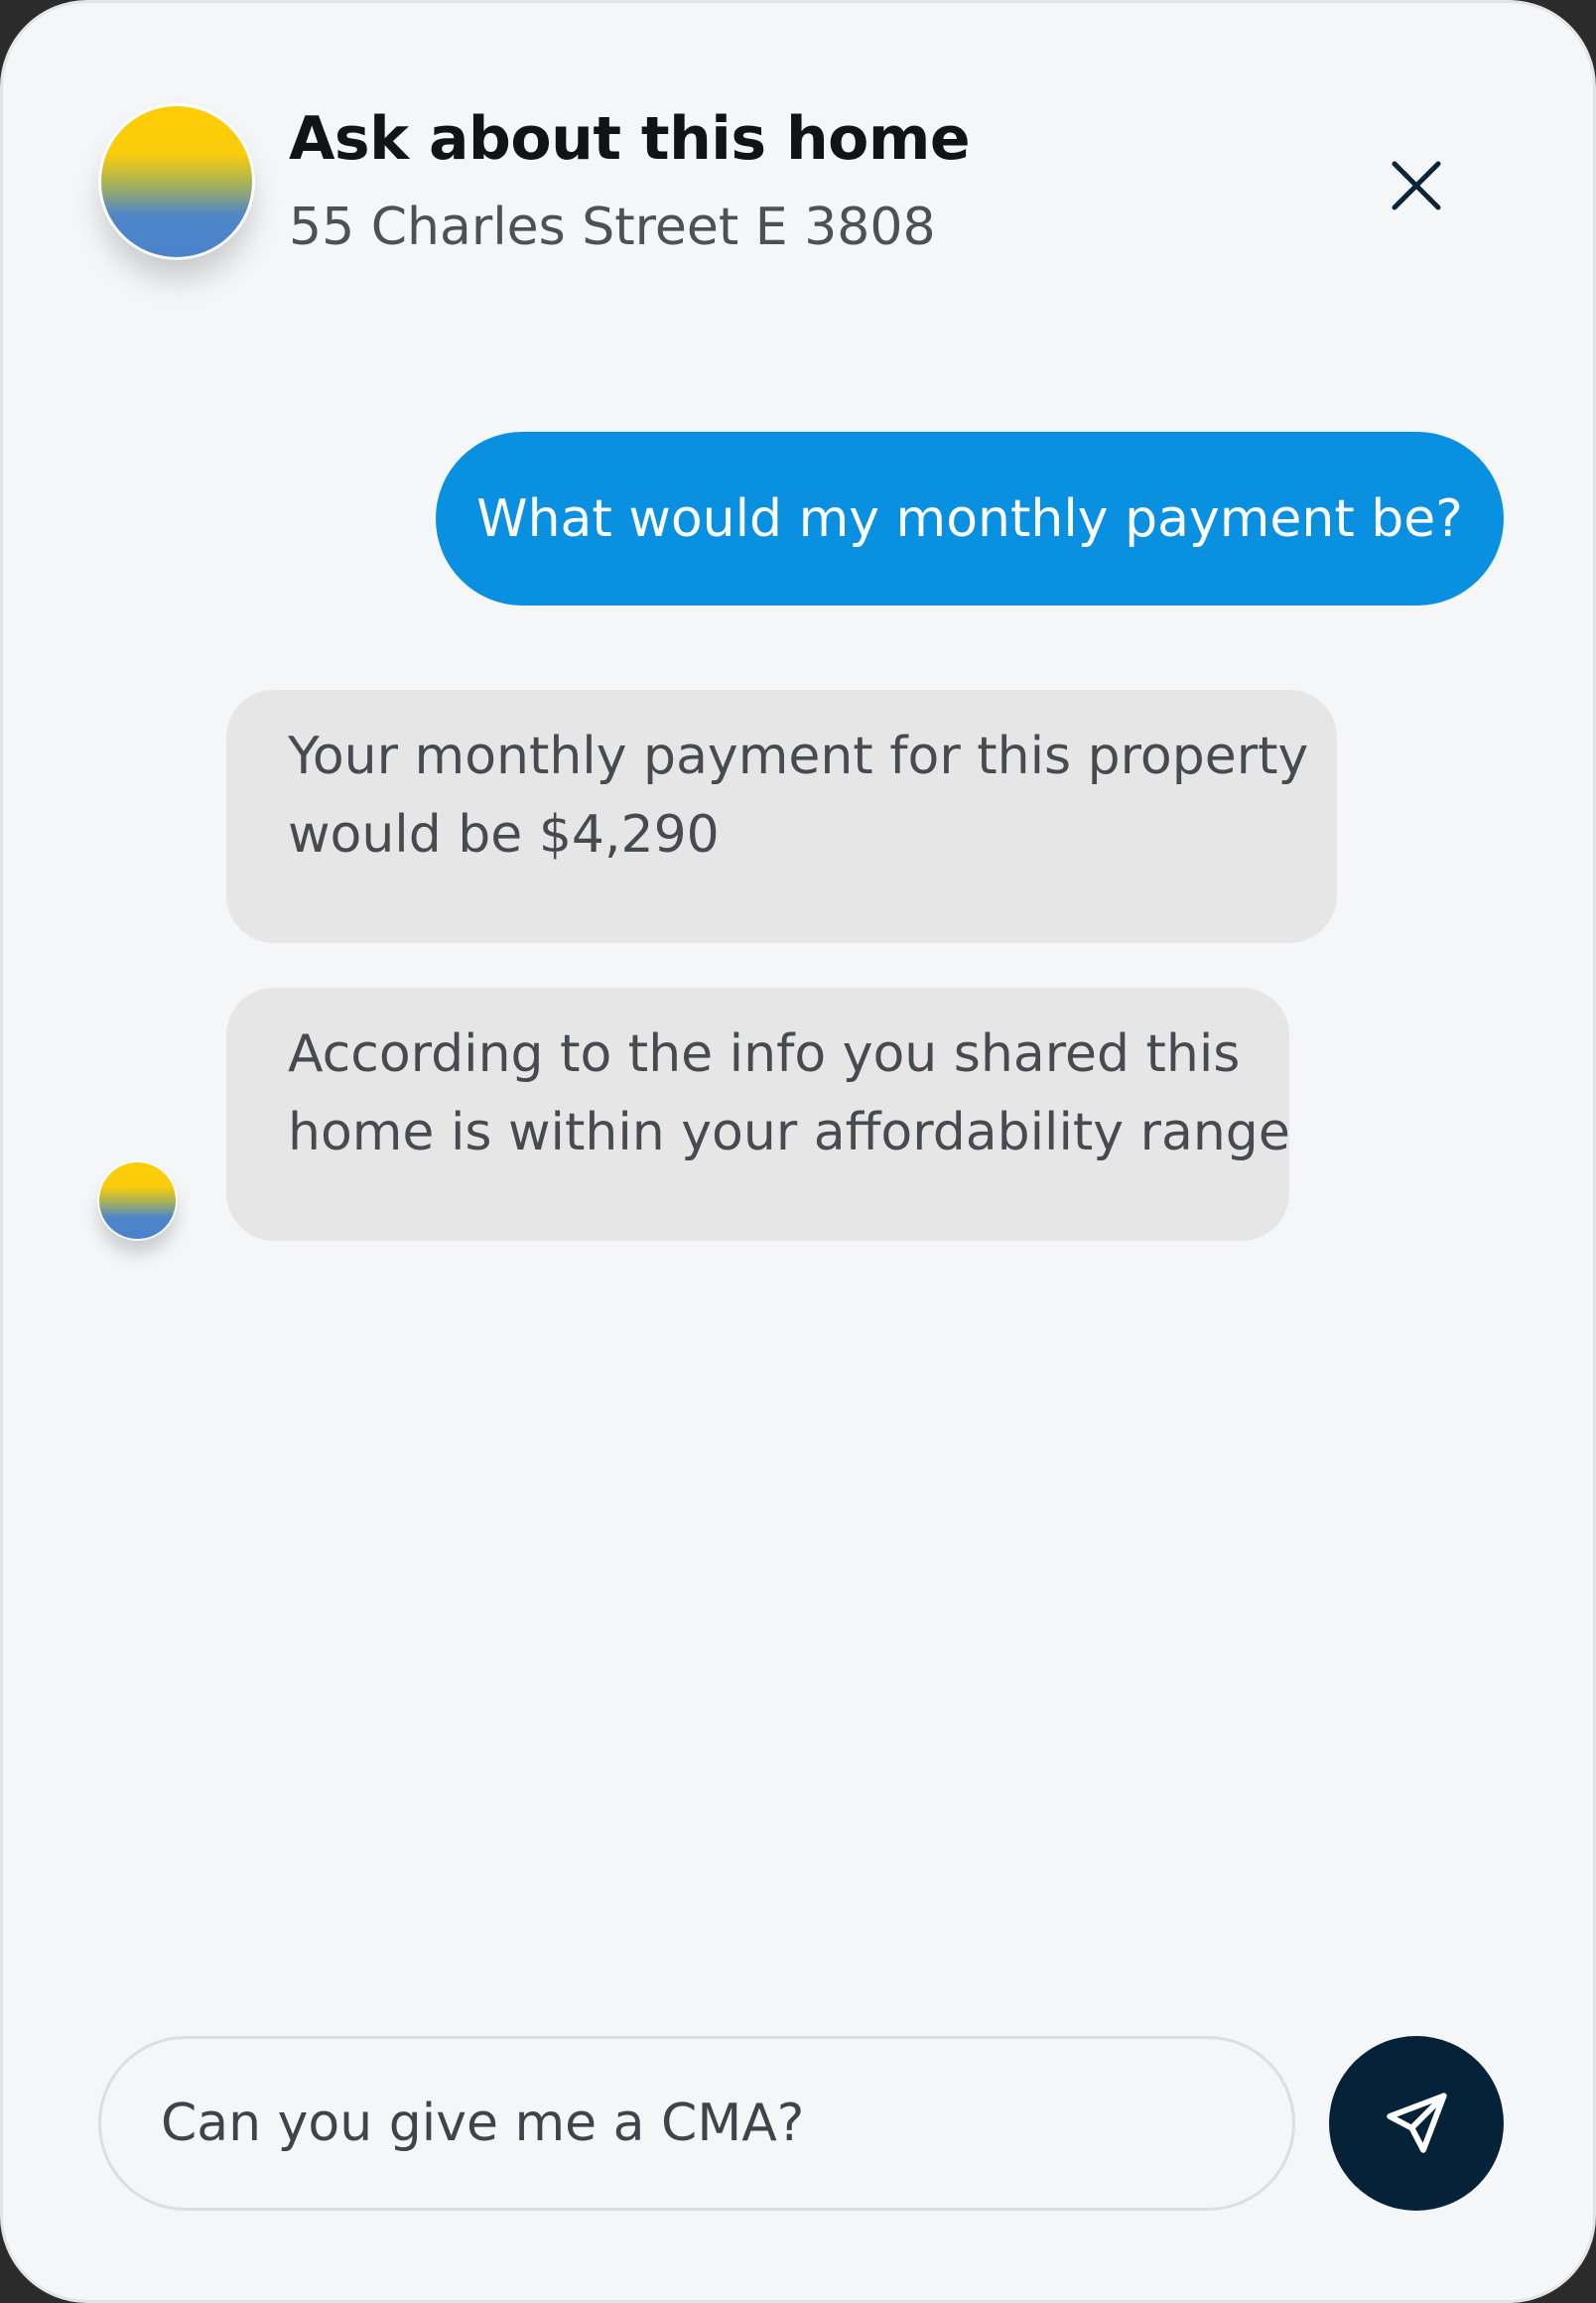  I want to click on close-button, so click(1416, 185).